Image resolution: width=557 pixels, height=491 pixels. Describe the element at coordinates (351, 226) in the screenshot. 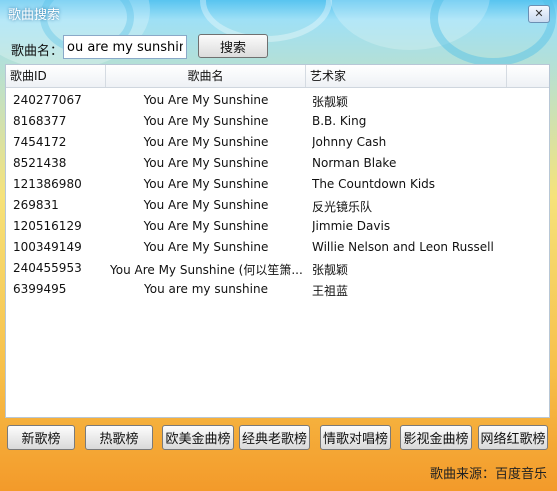

I see `artist-cell: Jimmie Davis` at that location.